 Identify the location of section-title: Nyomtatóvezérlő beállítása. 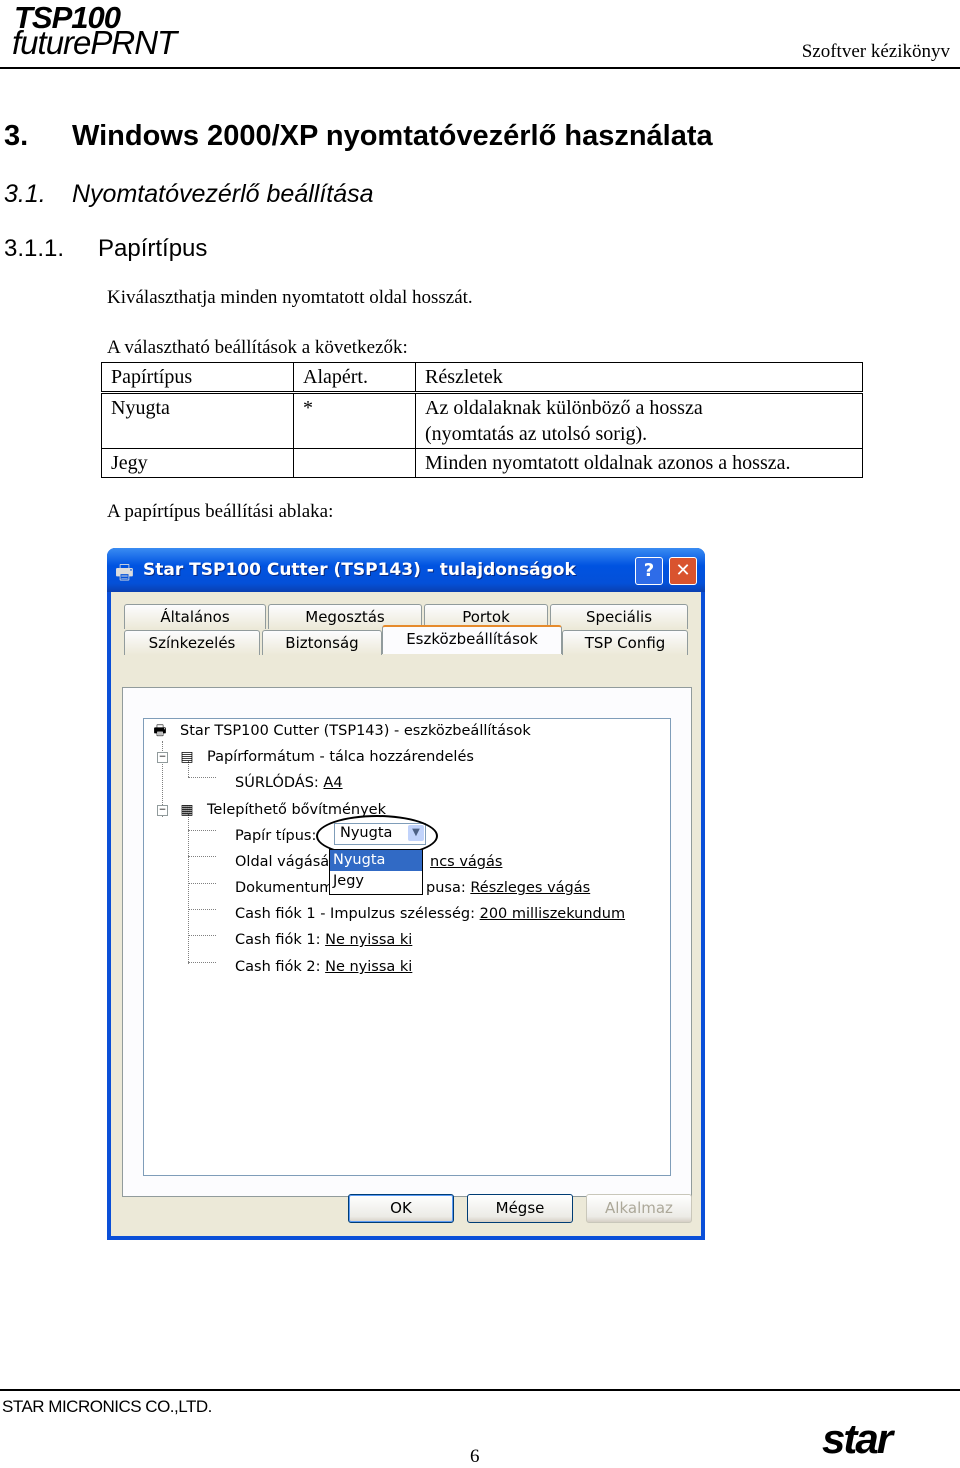
(223, 194).